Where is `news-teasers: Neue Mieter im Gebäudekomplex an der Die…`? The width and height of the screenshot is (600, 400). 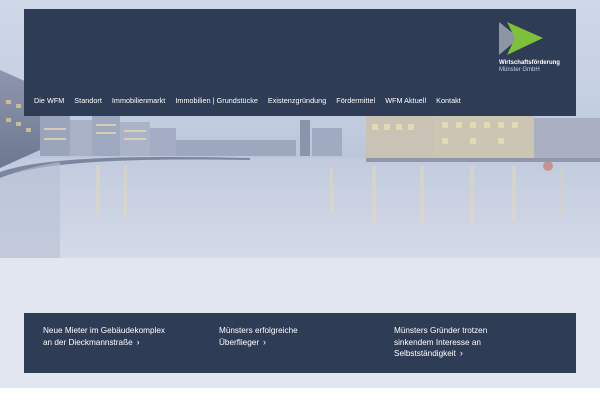 news-teasers: Neue Mieter im Gebäudekomplex an der Die… is located at coordinates (300, 343).